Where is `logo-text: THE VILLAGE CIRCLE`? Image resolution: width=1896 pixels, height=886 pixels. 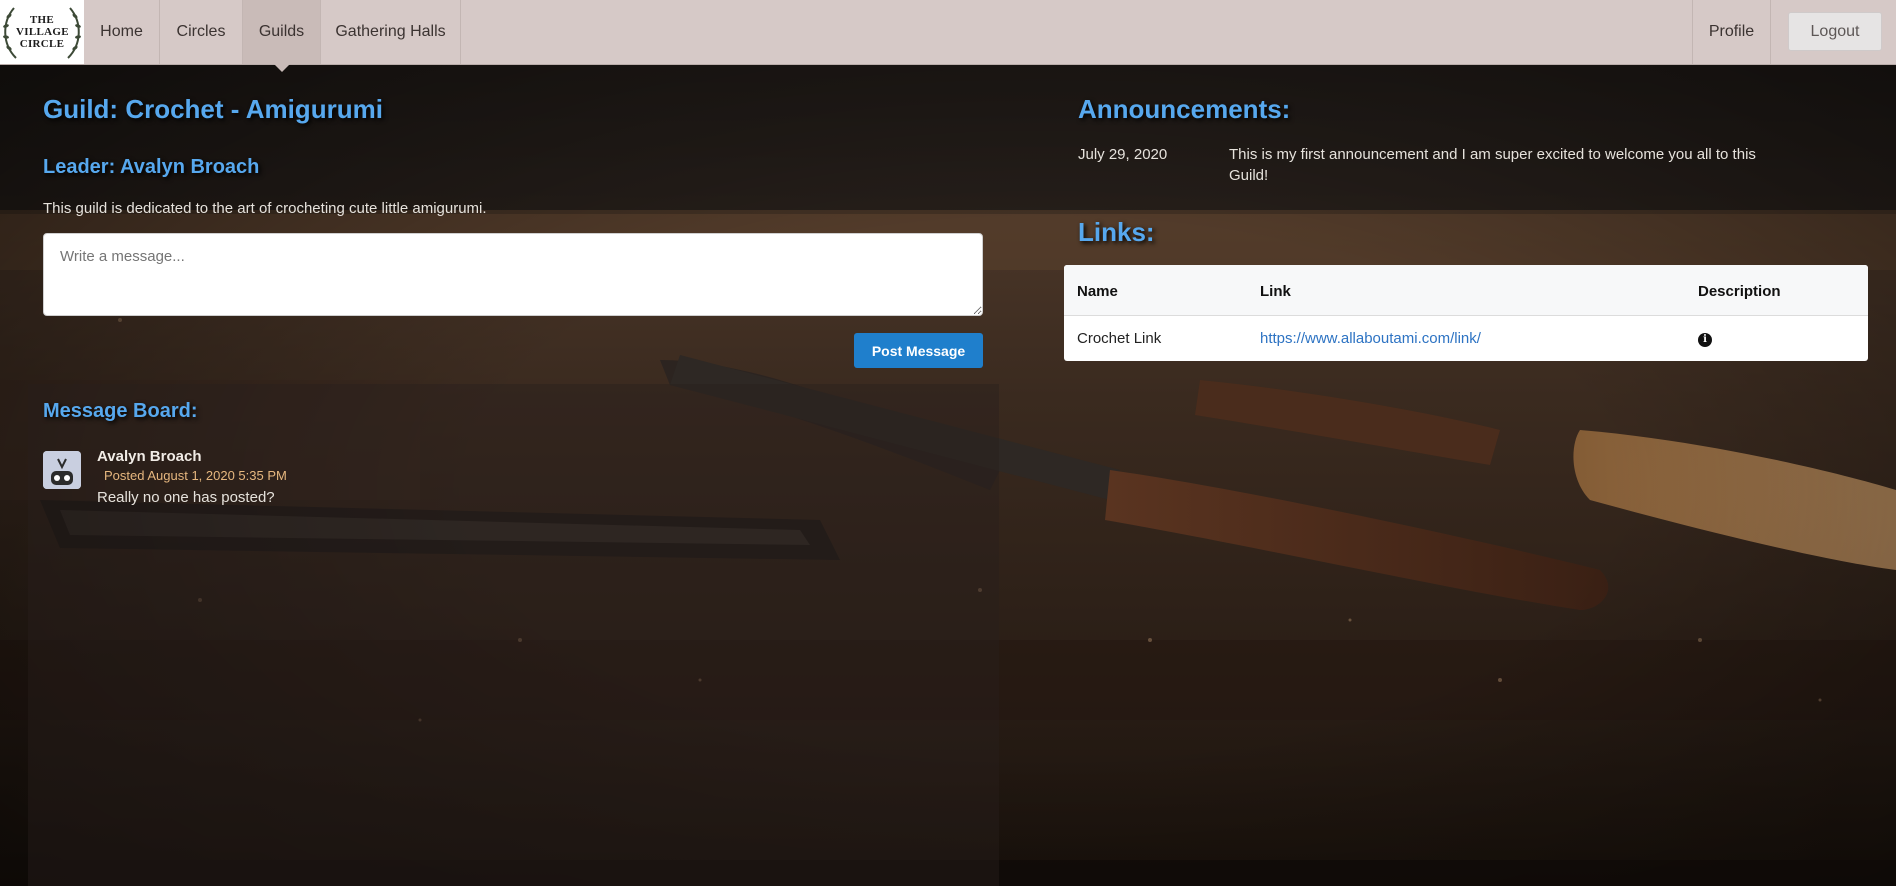
logo-text: THE VILLAGE CIRCLE is located at coordinates (42, 32).